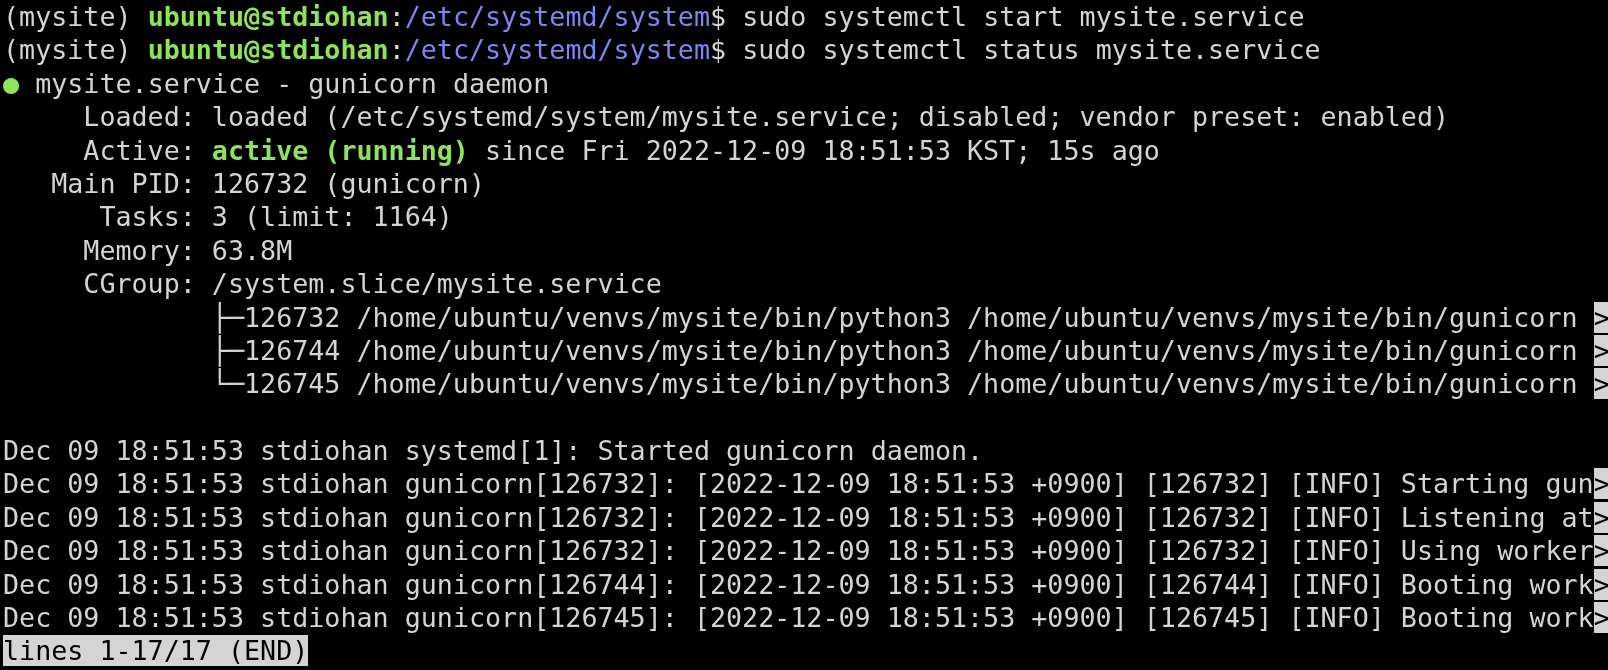 The width and height of the screenshot is (1608, 670). I want to click on field-label: Memory:, so click(139, 250).